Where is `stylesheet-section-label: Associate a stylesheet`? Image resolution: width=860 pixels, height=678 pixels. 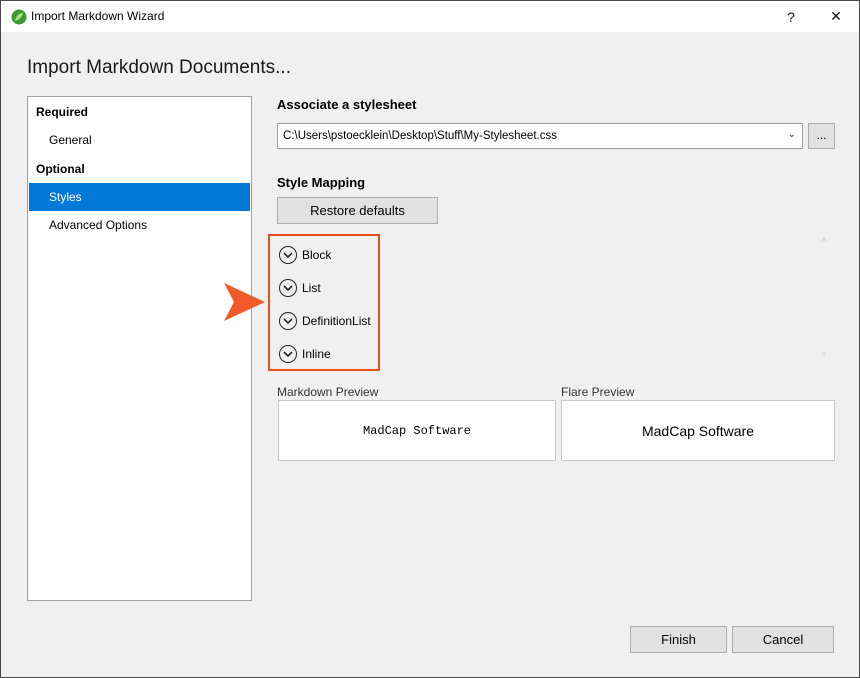
stylesheet-section-label: Associate a stylesheet is located at coordinates (347, 104).